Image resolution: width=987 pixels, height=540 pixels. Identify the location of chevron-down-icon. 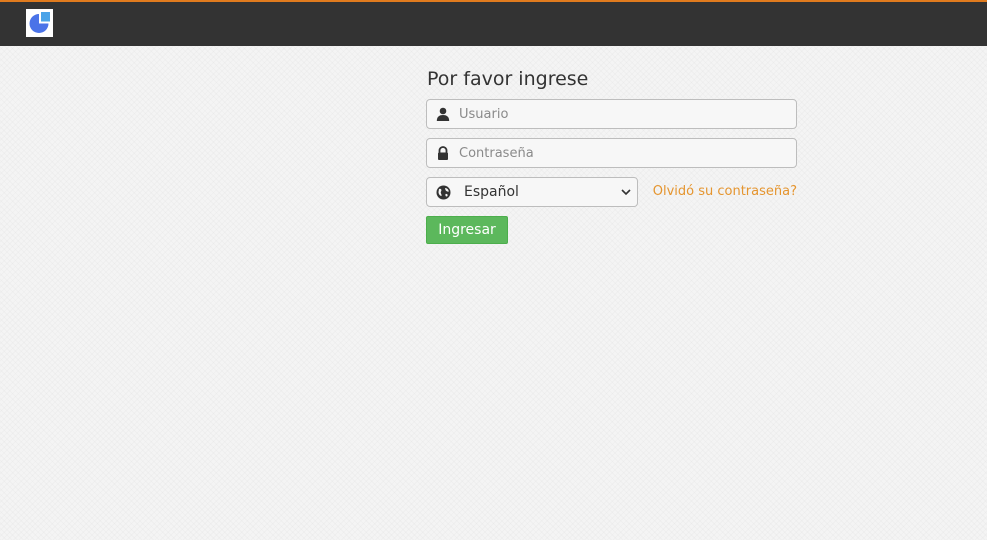
(626, 192).